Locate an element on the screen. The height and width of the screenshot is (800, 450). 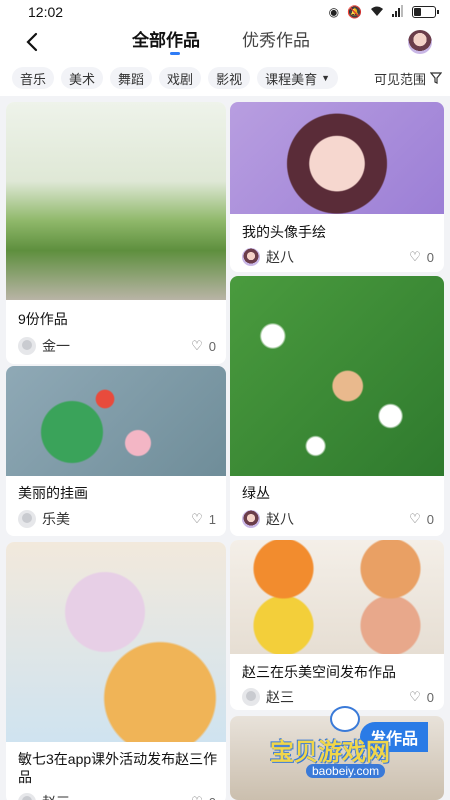
avatar is located at coordinates (420, 42).